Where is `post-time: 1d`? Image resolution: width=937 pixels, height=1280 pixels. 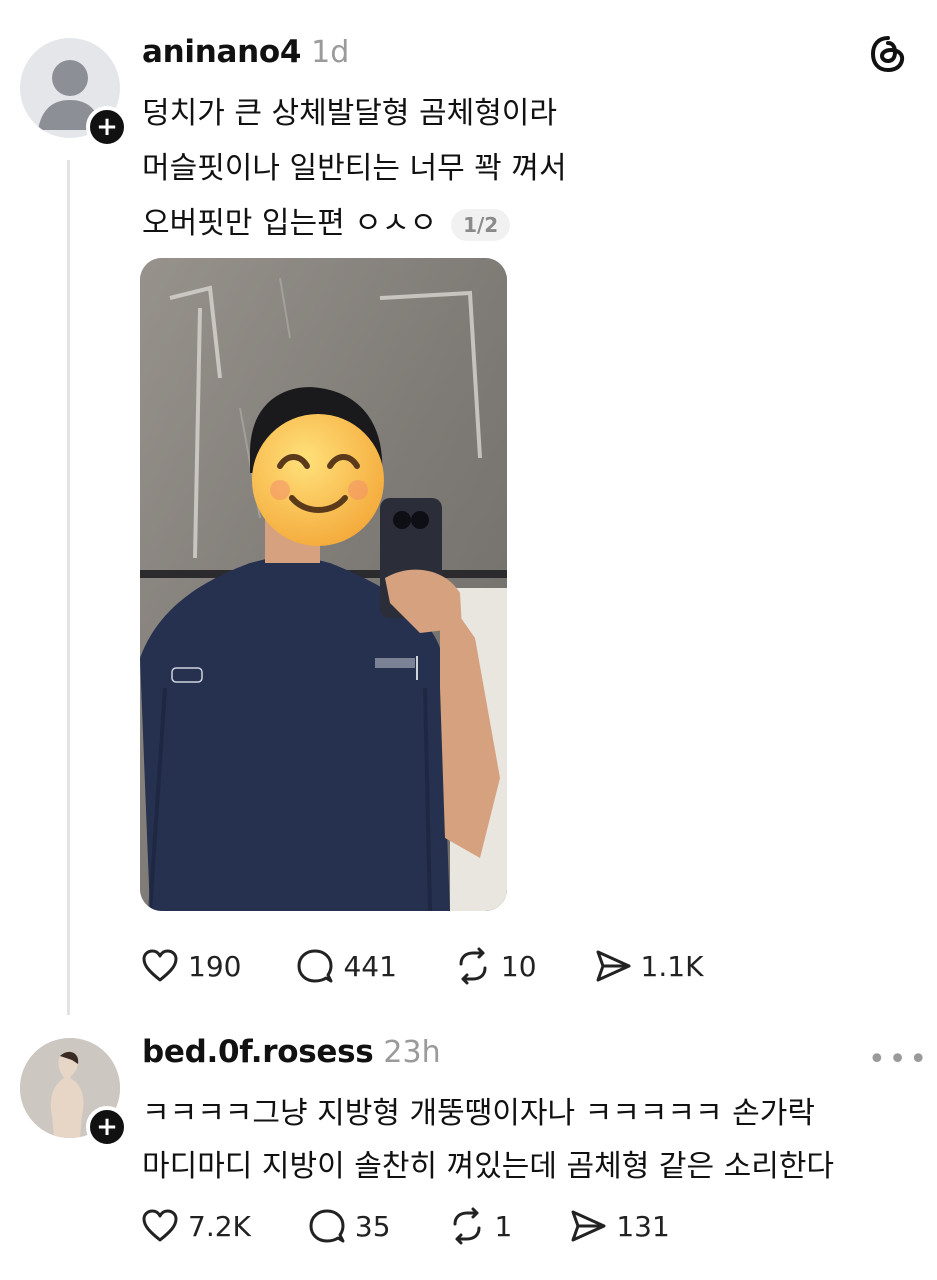 post-time: 1d is located at coordinates (330, 52).